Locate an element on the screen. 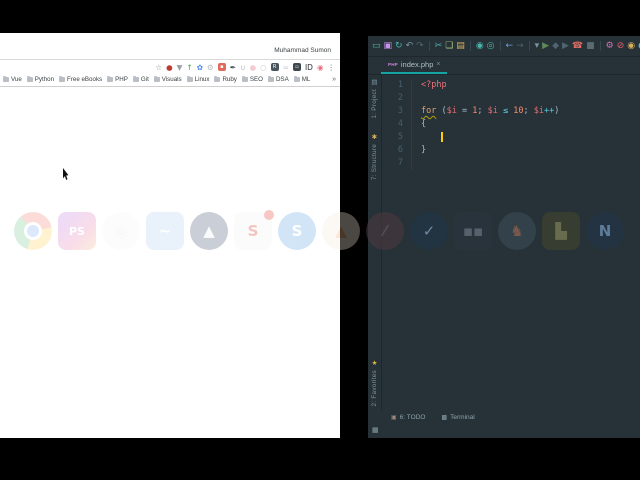 This screenshot has width=640, height=480. tab-label: index.php is located at coordinates (417, 64).